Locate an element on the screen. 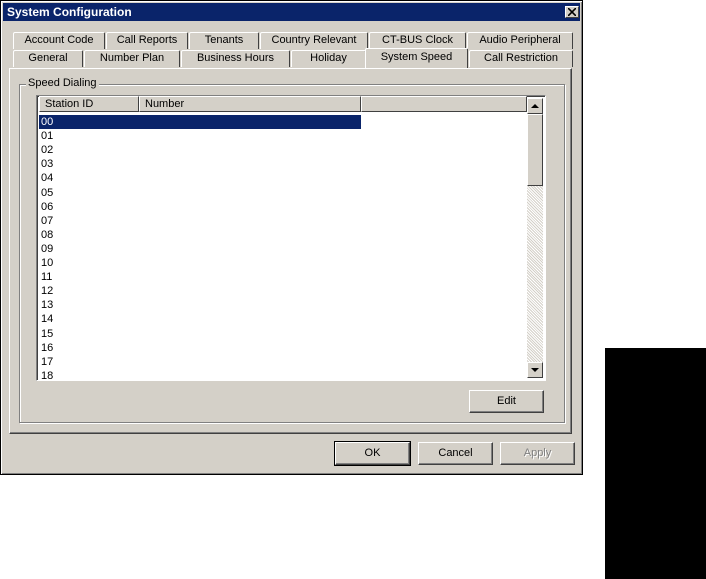  black-panel is located at coordinates (655, 463).